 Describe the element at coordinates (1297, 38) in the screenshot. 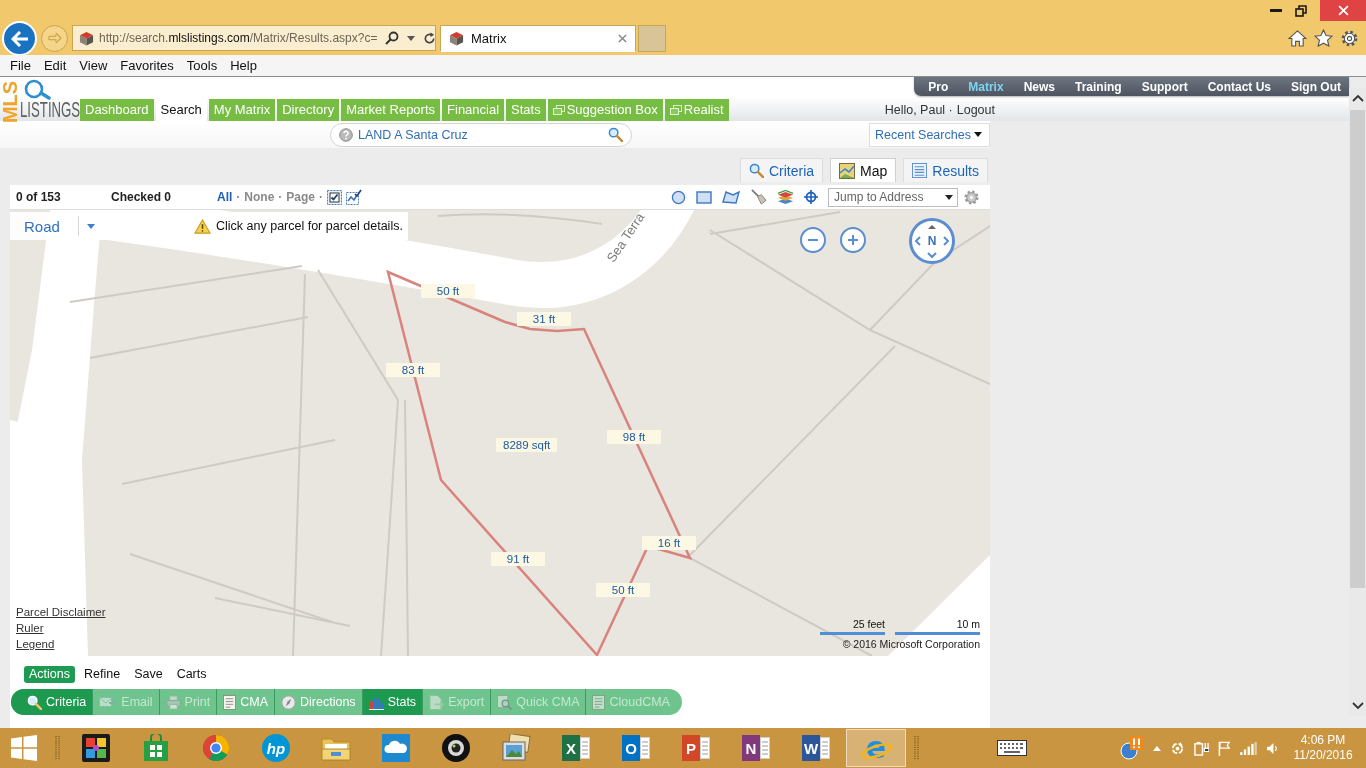

I see `home-icon` at that location.